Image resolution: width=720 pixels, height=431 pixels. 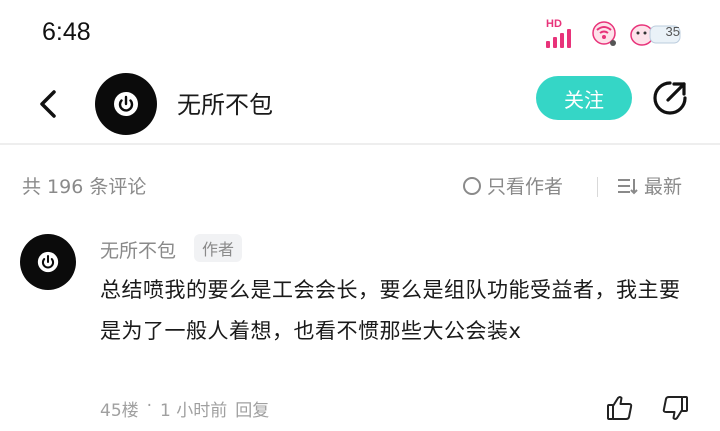 I want to click on status-icons: HD 35, so click(x=615, y=34).